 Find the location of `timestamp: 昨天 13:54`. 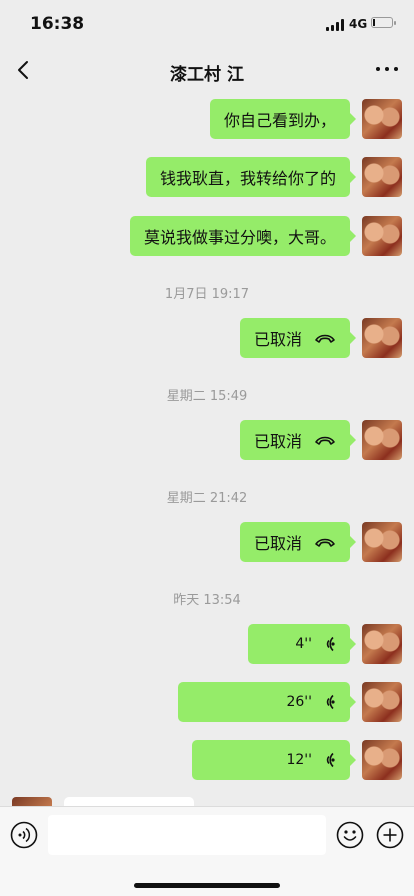

timestamp: 昨天 13:54 is located at coordinates (207, 600).